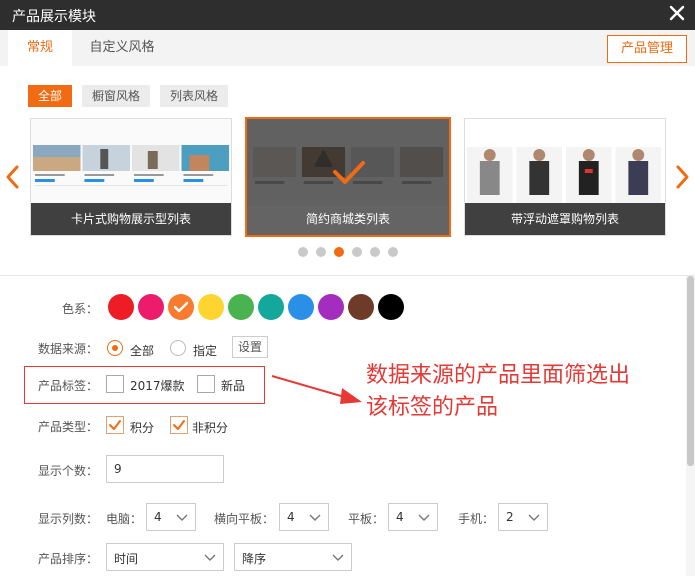 The width and height of the screenshot is (695, 588). Describe the element at coordinates (210, 428) in the screenshot. I see `type-non-points-label: 非积分` at that location.